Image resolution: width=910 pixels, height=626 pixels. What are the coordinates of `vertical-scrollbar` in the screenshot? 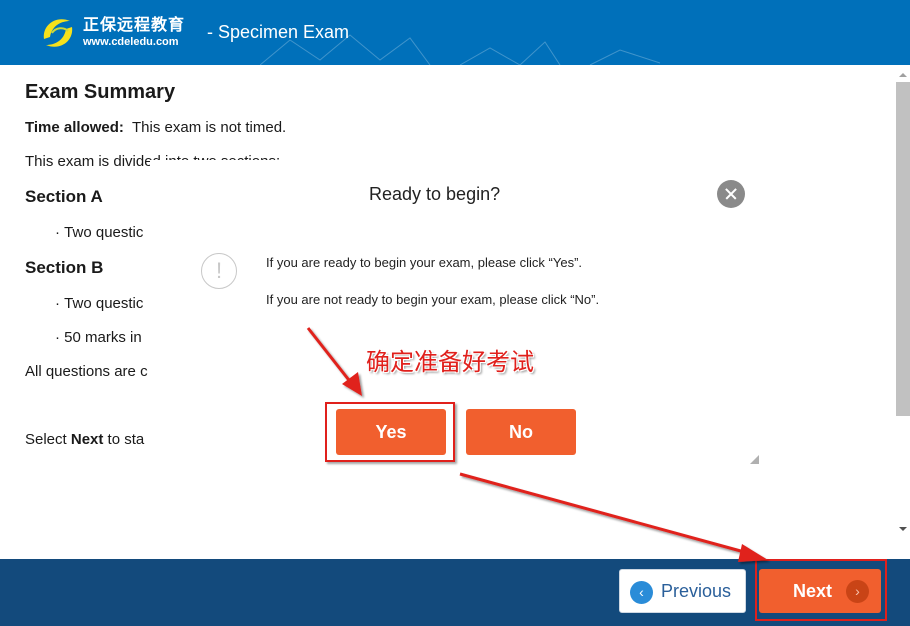 It's located at (903, 312).